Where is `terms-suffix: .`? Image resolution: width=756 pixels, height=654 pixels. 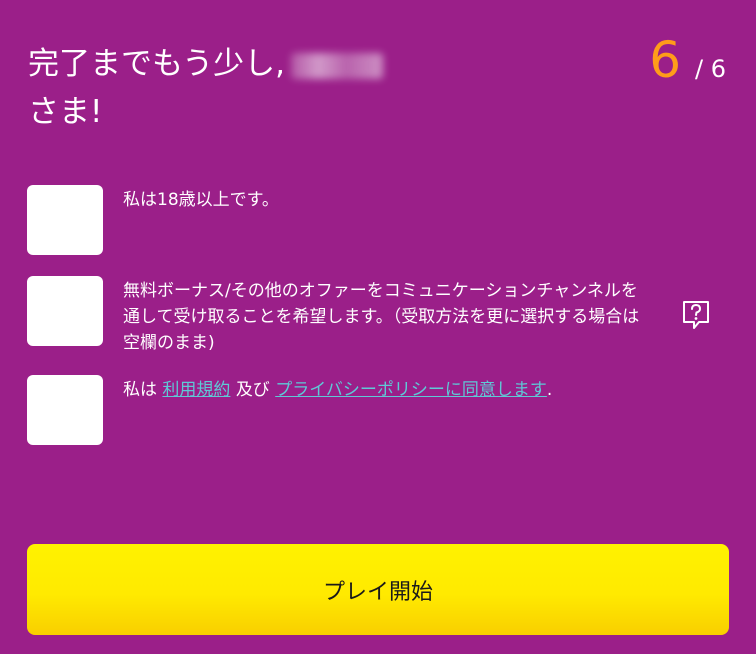 terms-suffix: . is located at coordinates (549, 390).